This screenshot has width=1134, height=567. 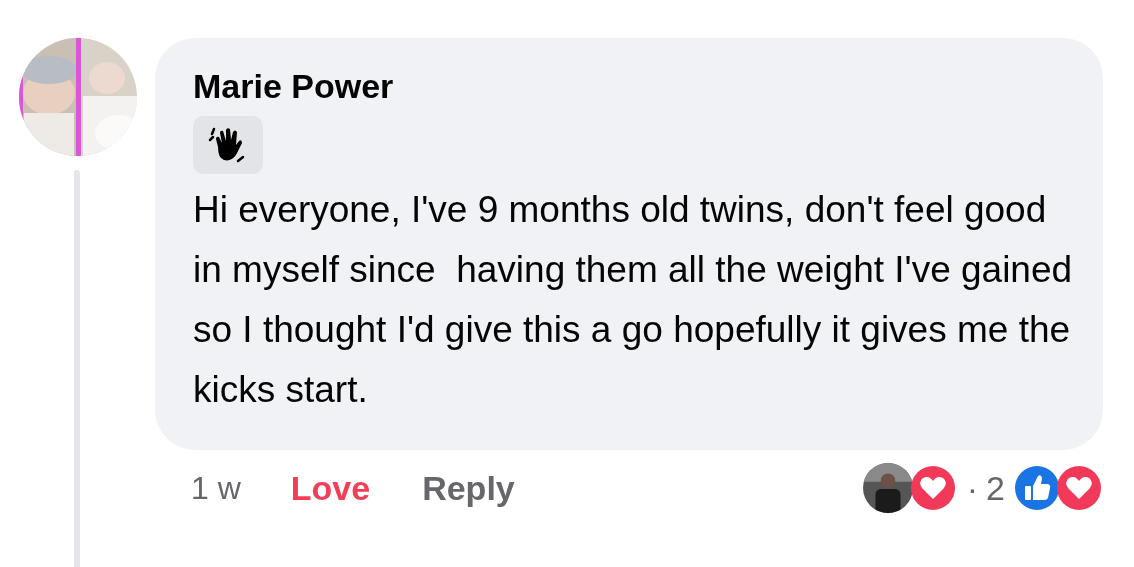 I want to click on action-link: Reply, so click(x=468, y=488).